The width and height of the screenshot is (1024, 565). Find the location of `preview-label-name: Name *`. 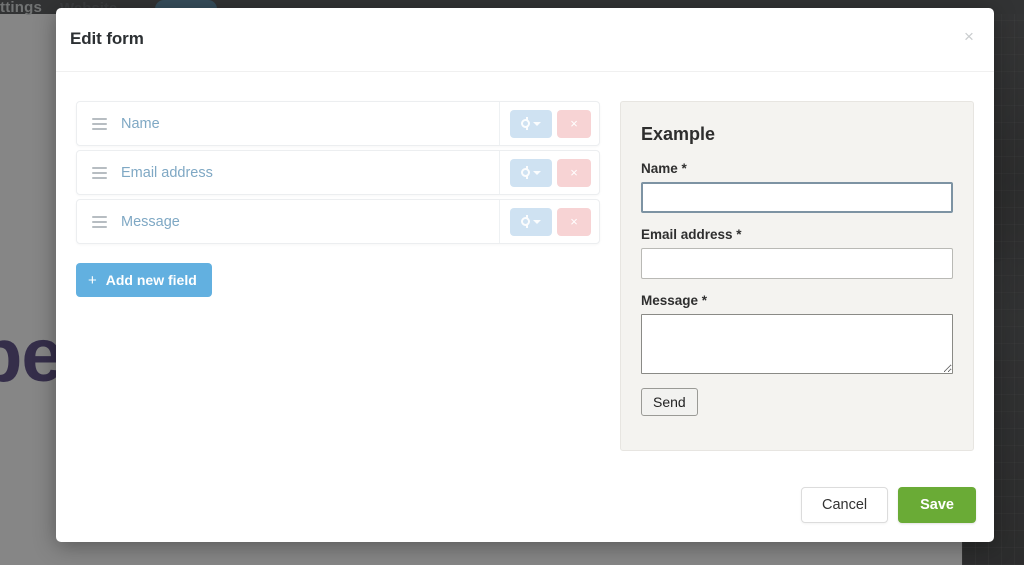

preview-label-name: Name * is located at coordinates (664, 168).